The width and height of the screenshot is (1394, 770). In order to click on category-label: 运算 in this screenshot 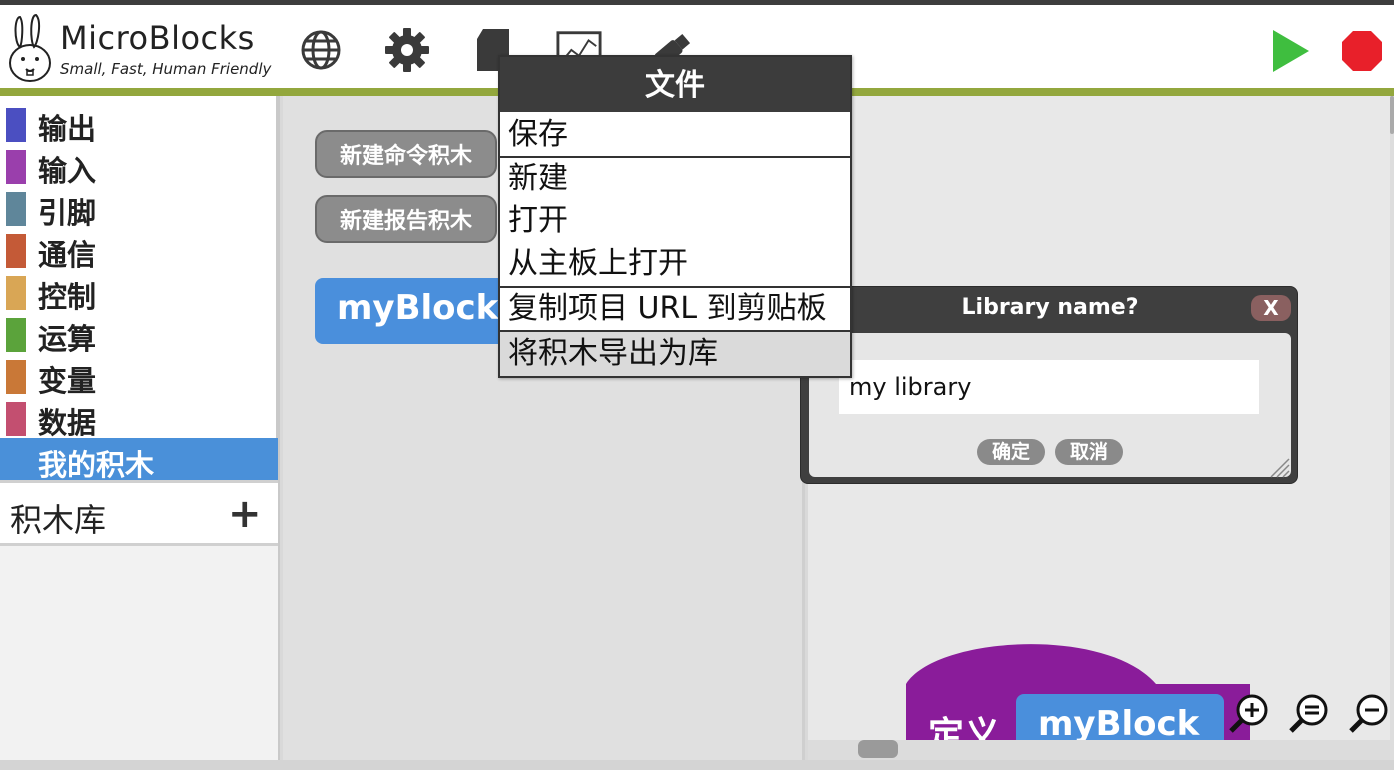, I will do `click(67, 339)`.